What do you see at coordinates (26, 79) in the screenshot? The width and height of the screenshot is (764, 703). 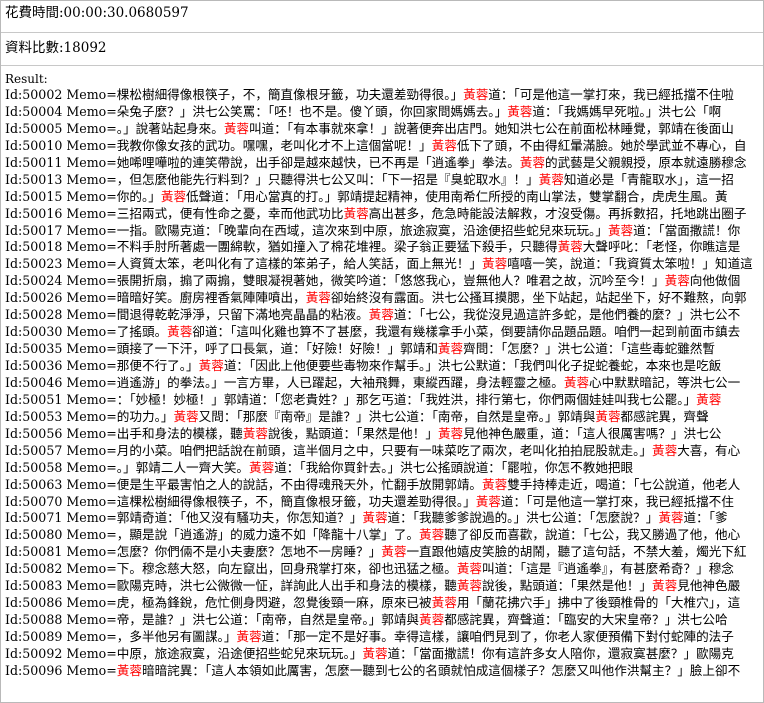 I see `result-heading: Result:` at bounding box center [26, 79].